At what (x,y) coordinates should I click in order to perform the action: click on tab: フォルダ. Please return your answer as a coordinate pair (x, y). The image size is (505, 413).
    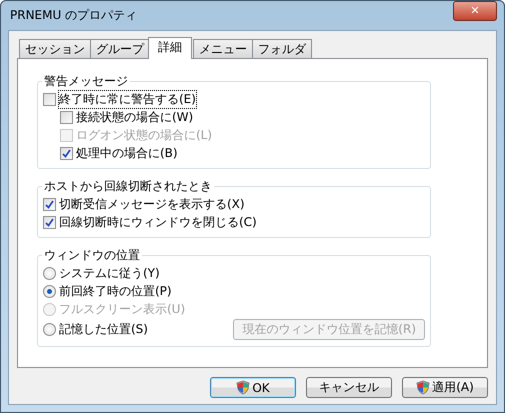
    Looking at the image, I should click on (282, 48).